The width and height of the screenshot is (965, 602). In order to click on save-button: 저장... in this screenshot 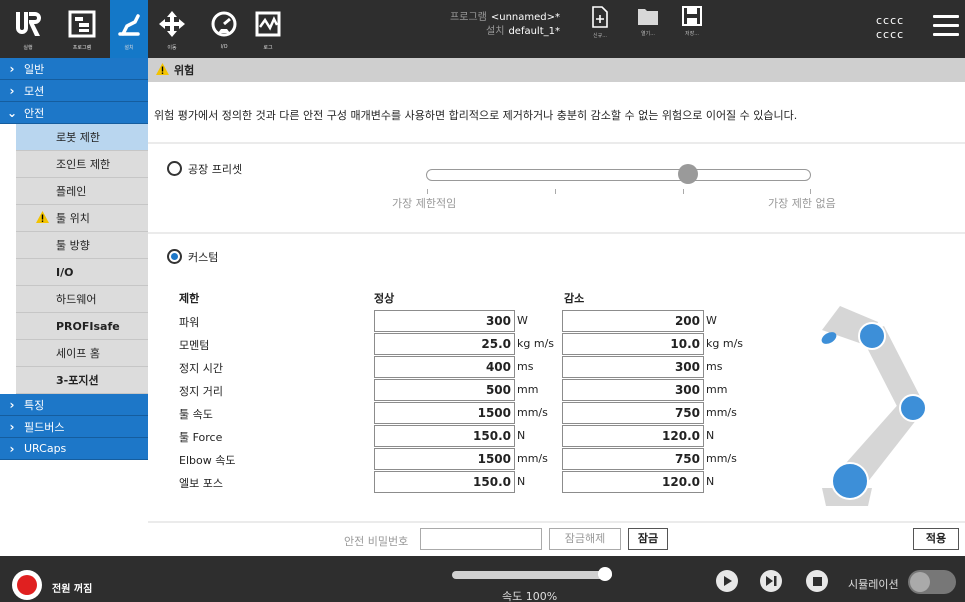, I will do `click(692, 21)`.